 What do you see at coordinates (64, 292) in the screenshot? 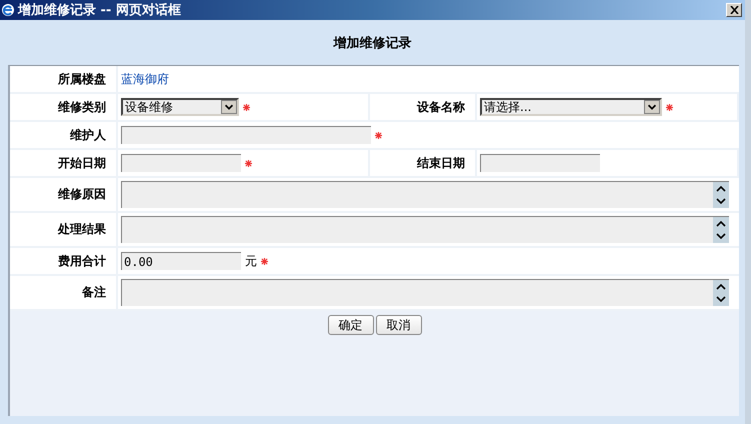
I see `field-label: 备注` at bounding box center [64, 292].